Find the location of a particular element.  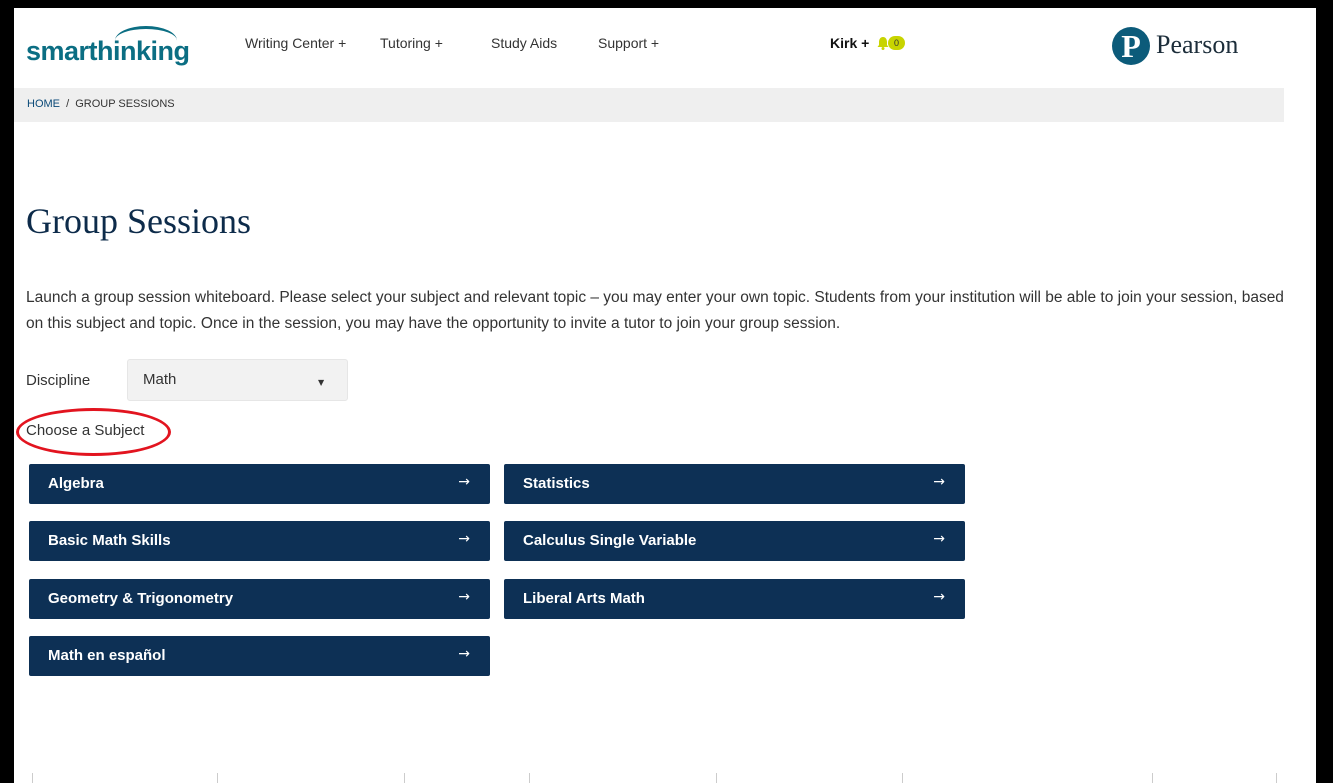

chevron-down-icon: ▼ is located at coordinates (321, 382).